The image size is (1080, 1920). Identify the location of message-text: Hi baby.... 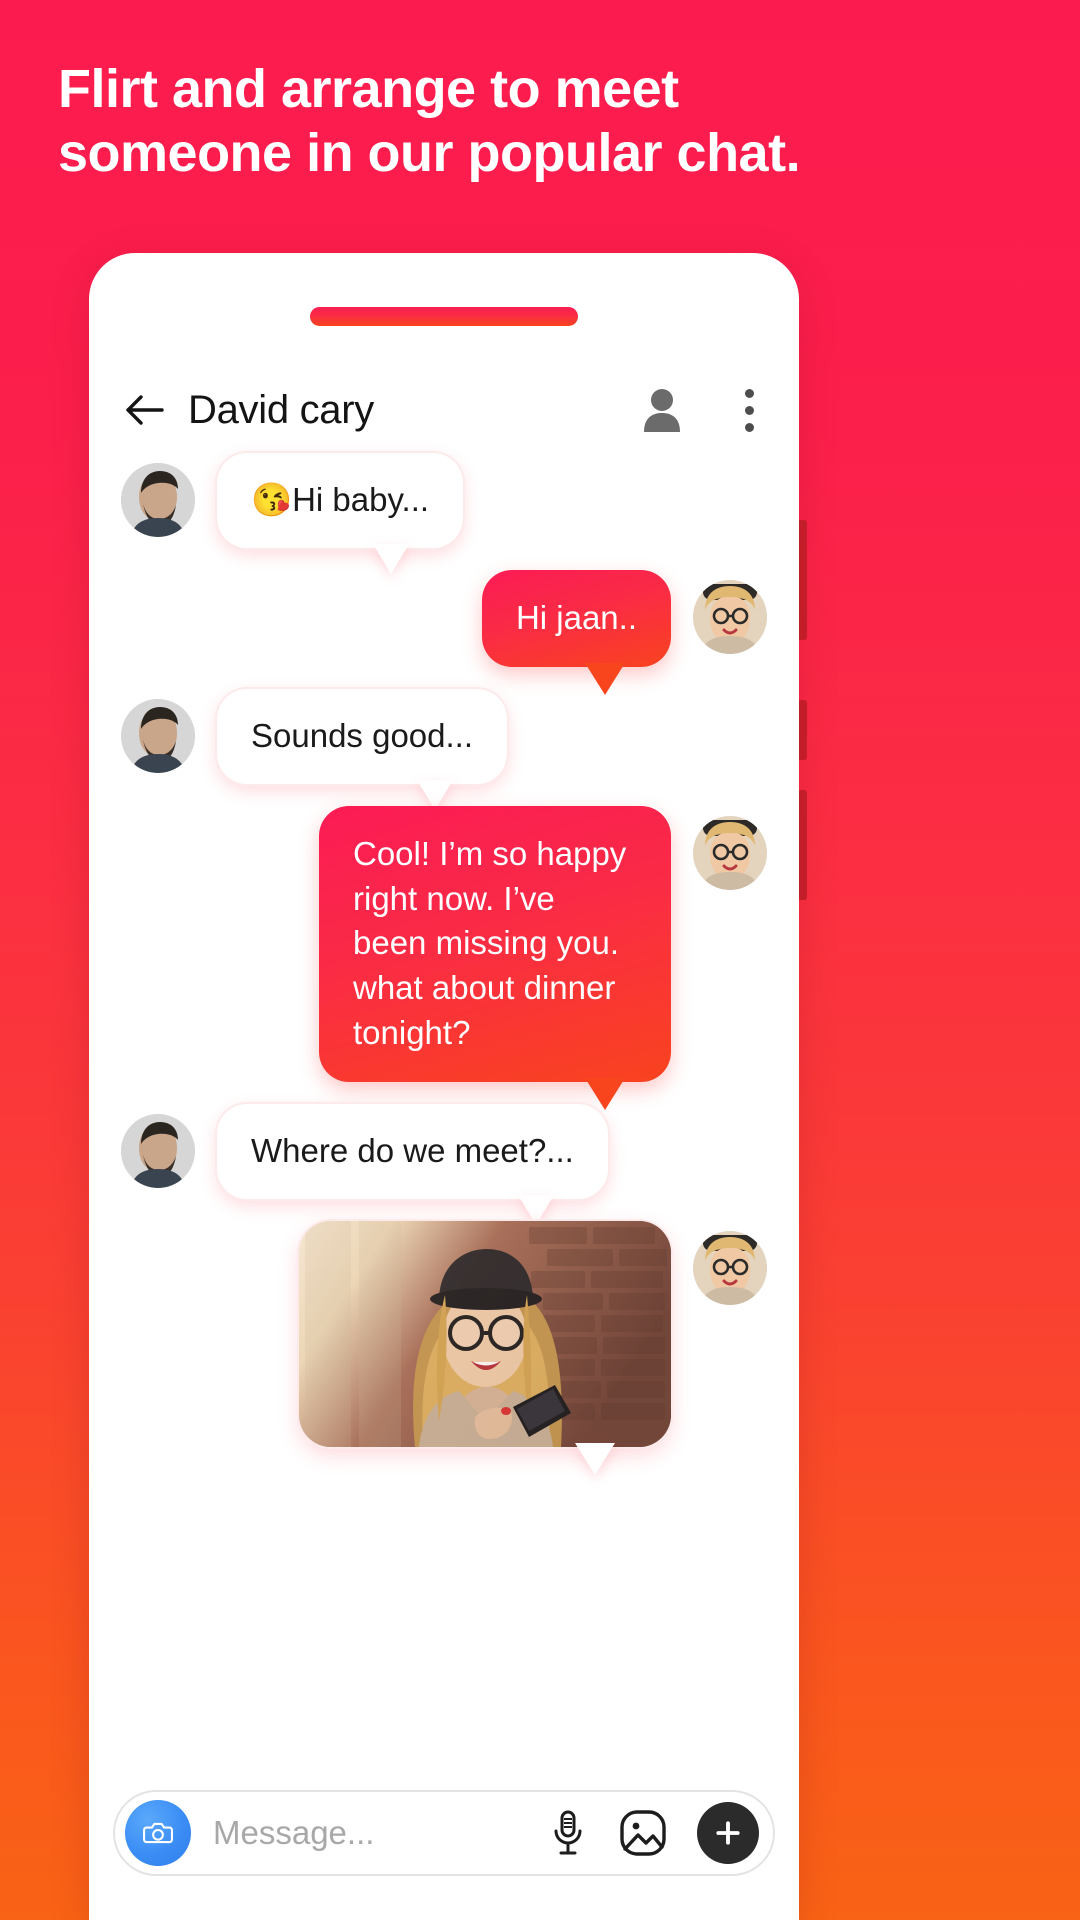
(361, 499).